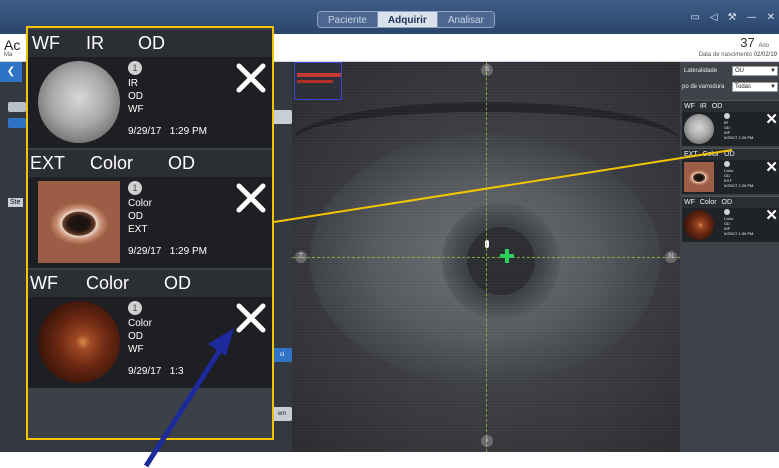 The image size is (779, 468). Describe the element at coordinates (150, 163) in the screenshot. I see `callout-card-header: EXT Color OD` at that location.